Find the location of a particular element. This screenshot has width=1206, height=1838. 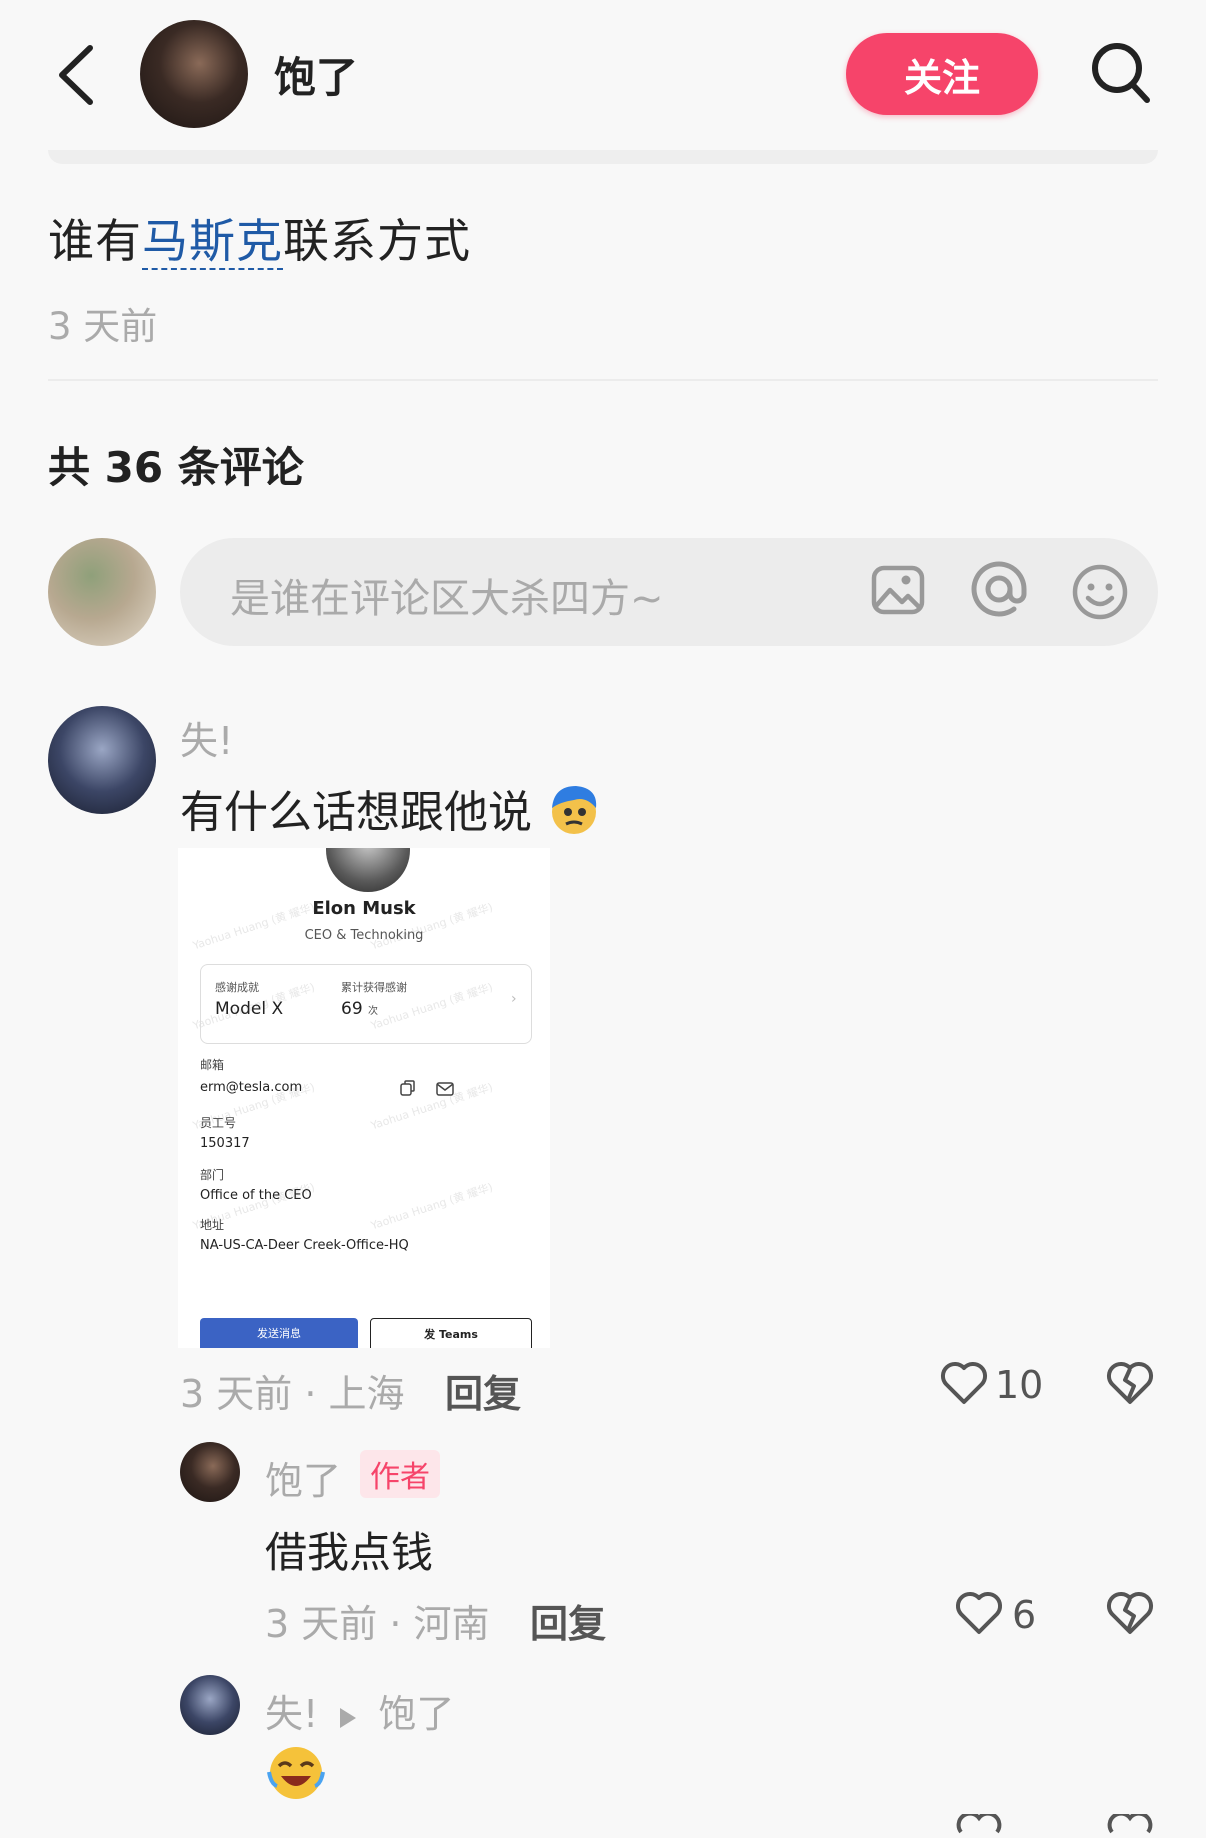

thinking-emoji-icon is located at coordinates (574, 815).